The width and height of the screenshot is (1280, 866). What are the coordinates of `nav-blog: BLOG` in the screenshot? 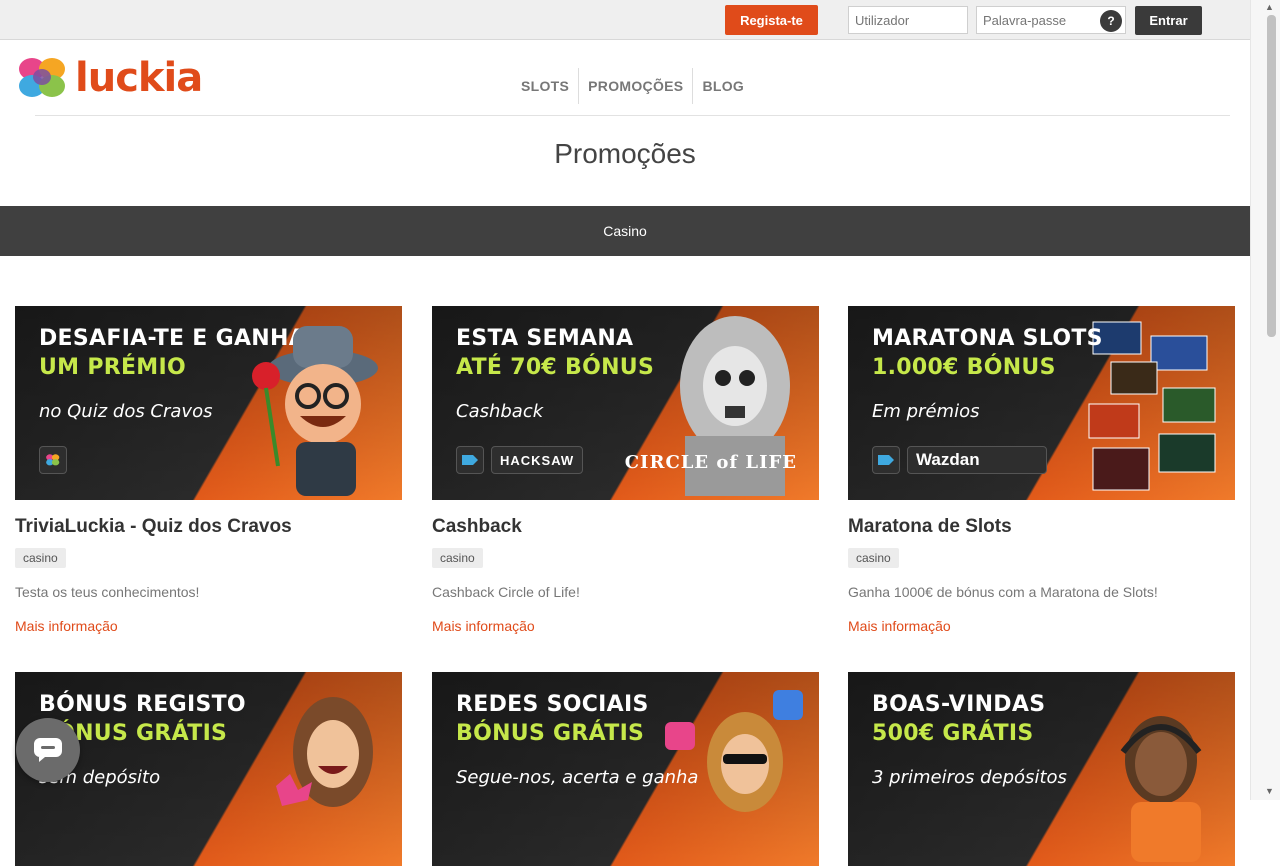 It's located at (723, 86).